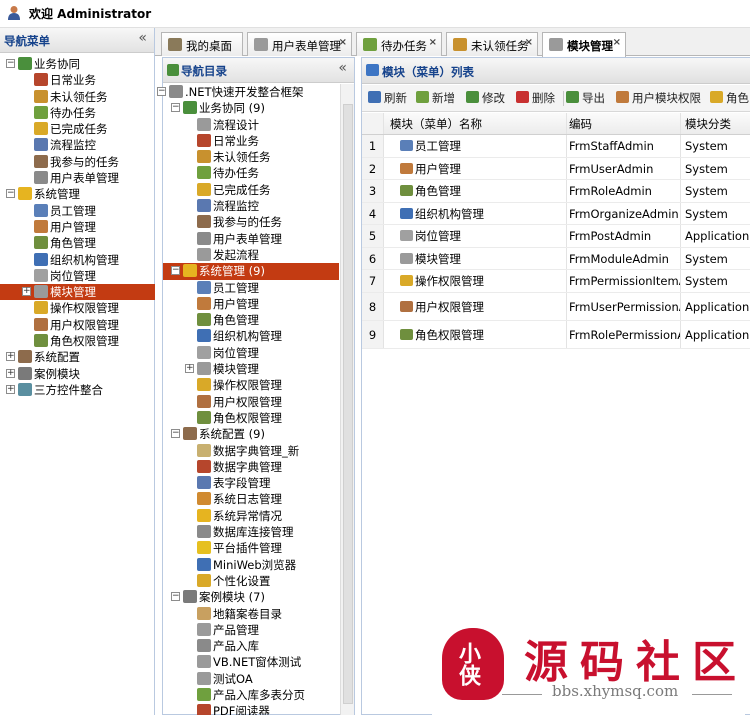 Image resolution: width=750 pixels, height=715 pixels. What do you see at coordinates (251, 709) in the screenshot?
I see `tree-node: PDF阅读器` at bounding box center [251, 709].